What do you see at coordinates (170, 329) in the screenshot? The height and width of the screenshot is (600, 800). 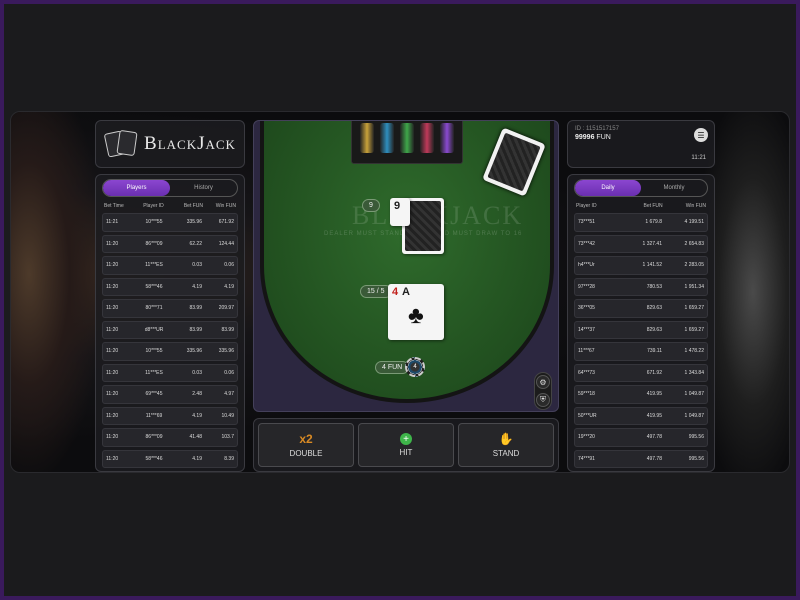 I see `table-row: 11:20 d8***UR 83.99 83.99` at bounding box center [170, 329].